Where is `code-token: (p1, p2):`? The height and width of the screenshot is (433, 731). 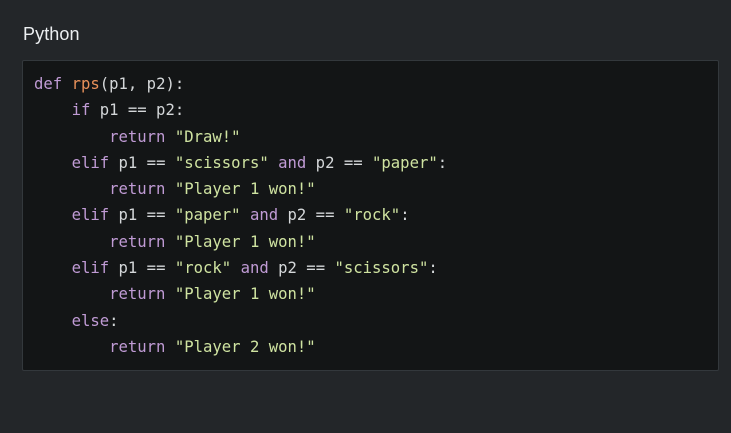
code-token: (p1, p2): is located at coordinates (142, 84).